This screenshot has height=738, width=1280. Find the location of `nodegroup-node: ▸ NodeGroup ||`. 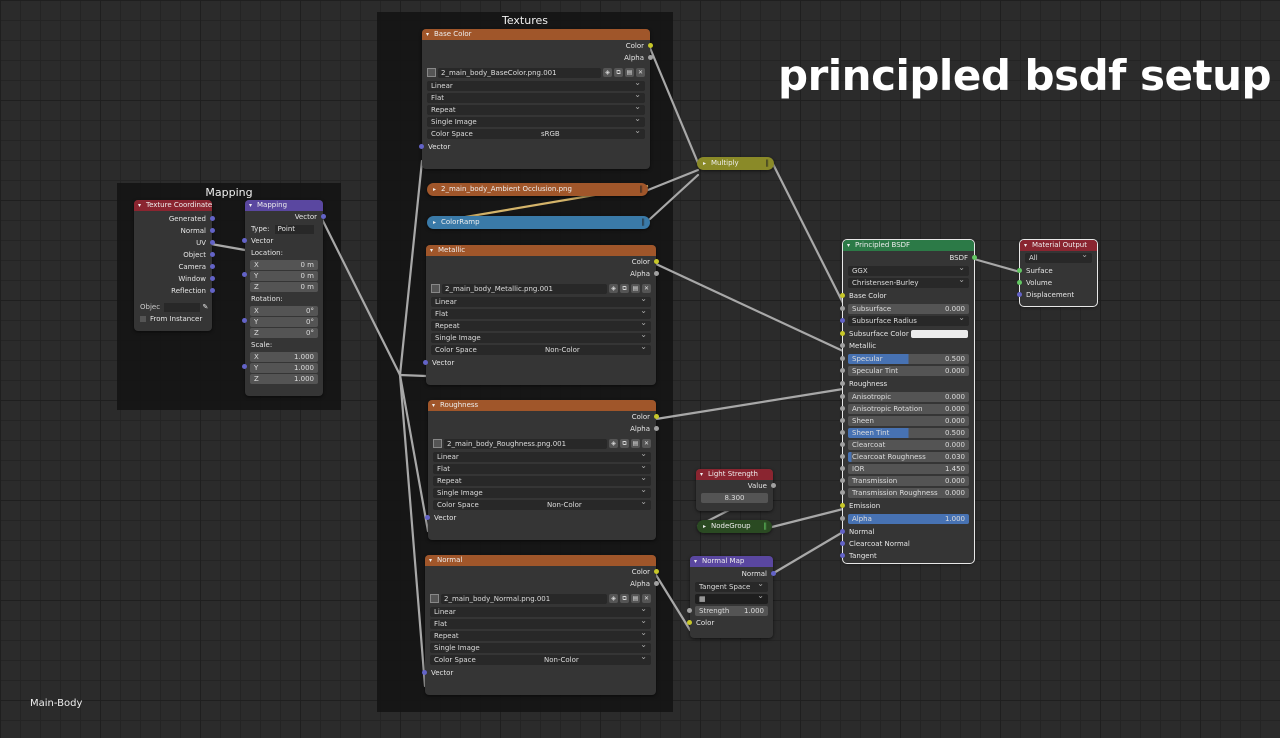

nodegroup-node: ▸ NodeGroup || is located at coordinates (734, 526).